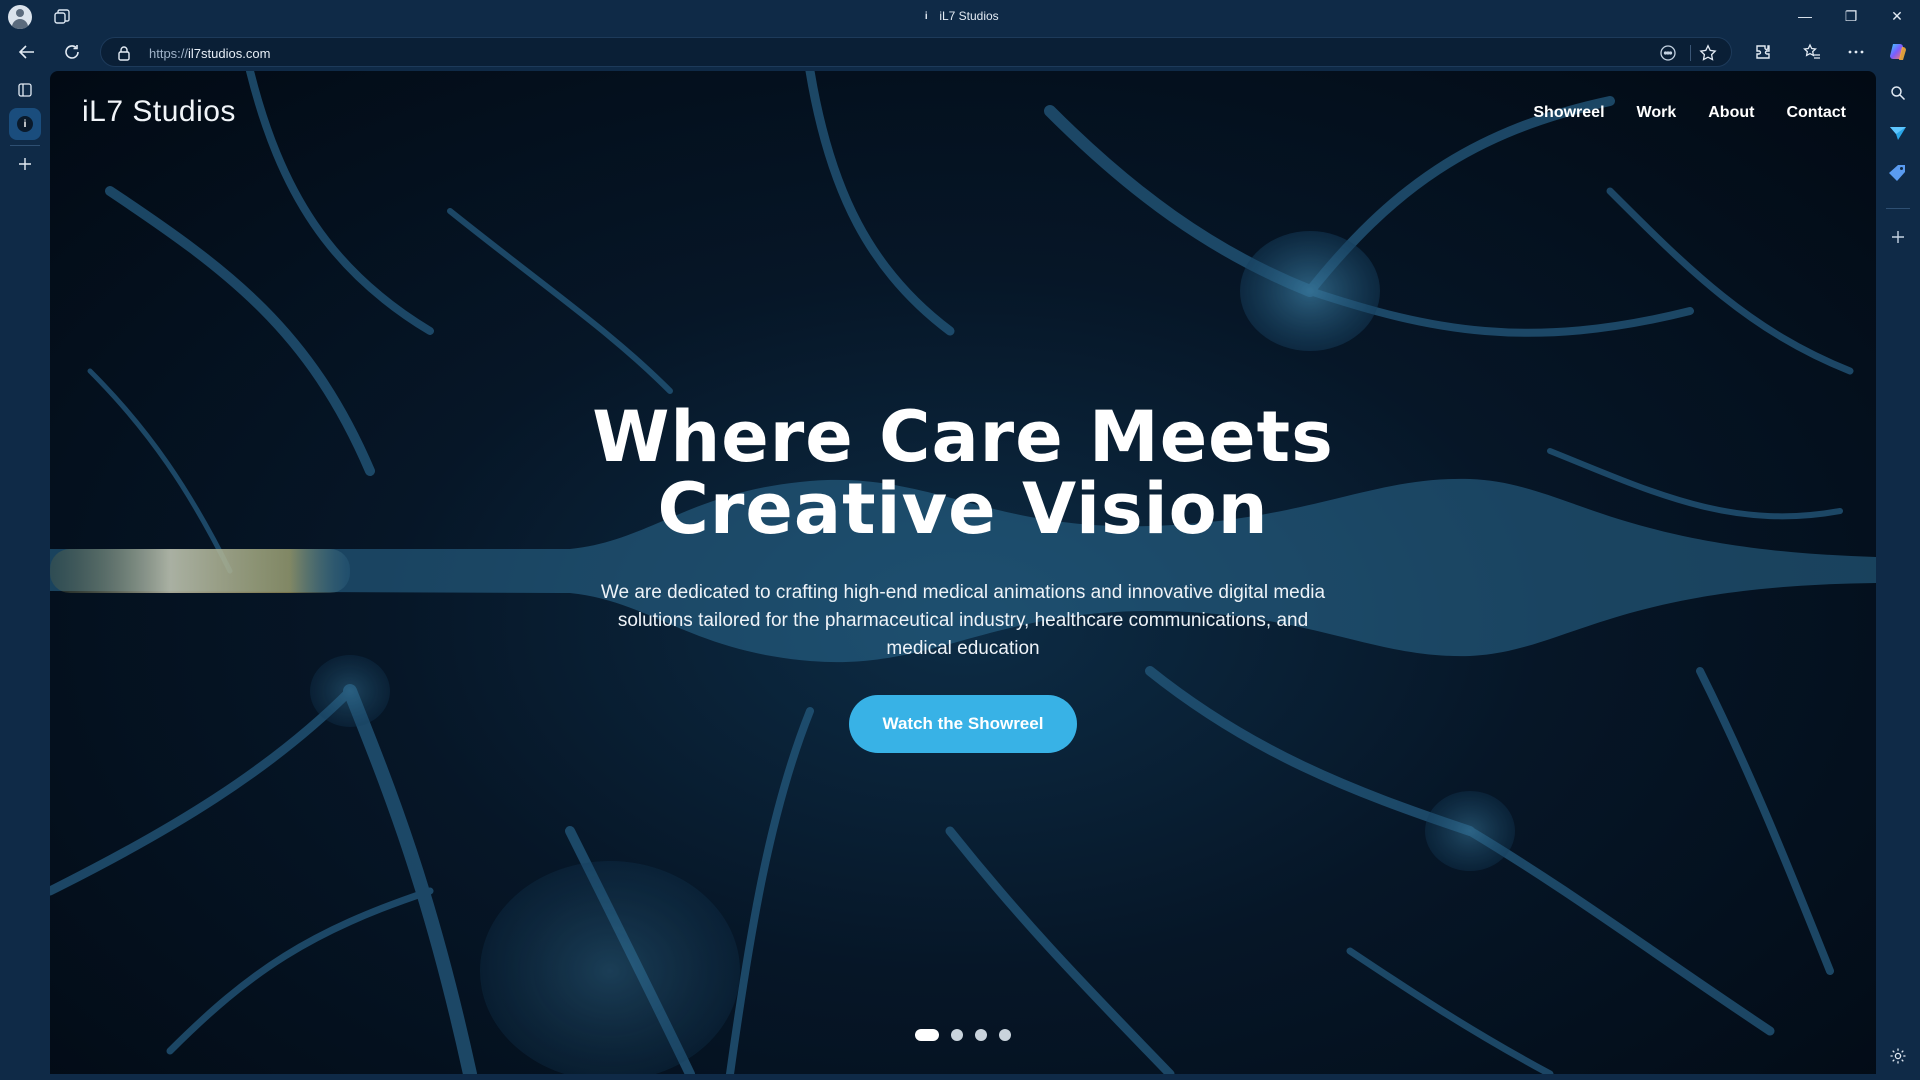 The height and width of the screenshot is (1080, 1920). What do you see at coordinates (25, 575) in the screenshot?
I see `vertical-tabs-bar: i` at bounding box center [25, 575].